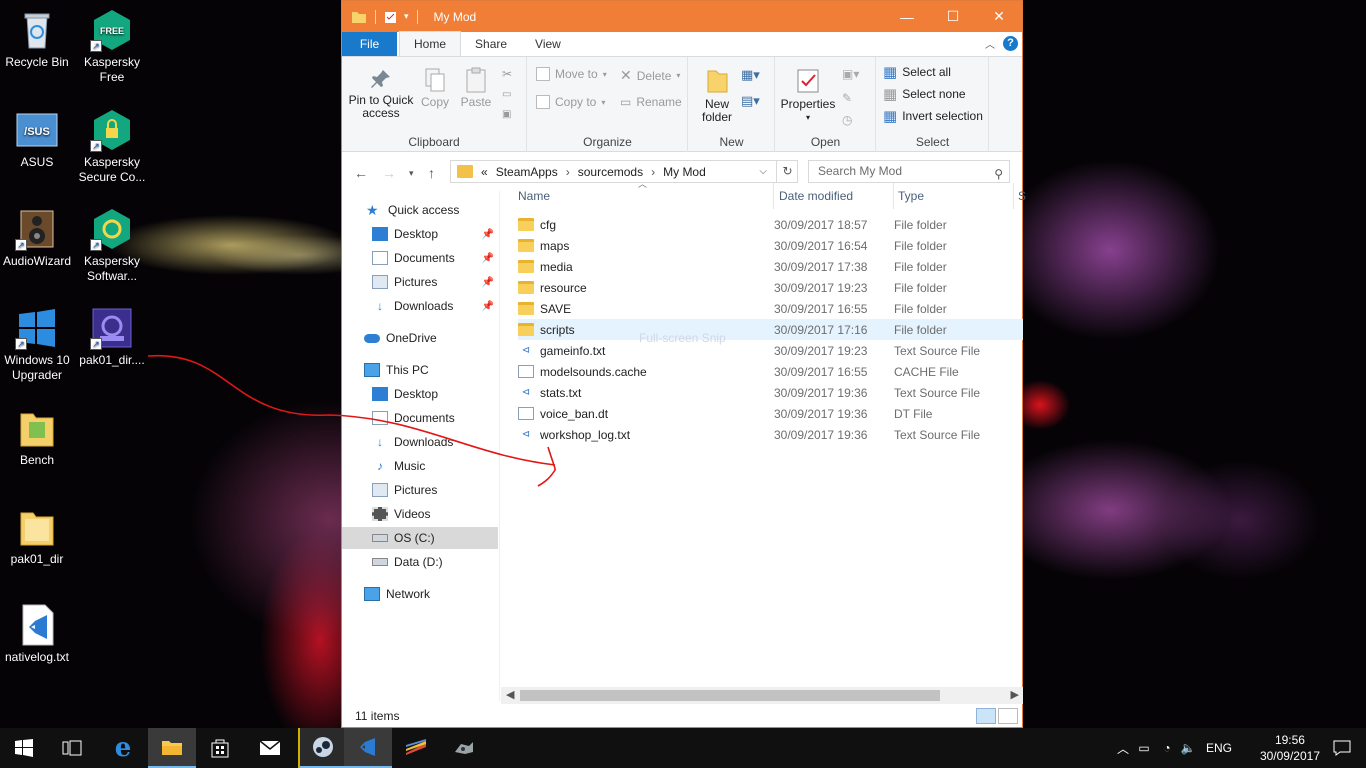  What do you see at coordinates (322, 748) in the screenshot?
I see `steam-icon` at bounding box center [322, 748].